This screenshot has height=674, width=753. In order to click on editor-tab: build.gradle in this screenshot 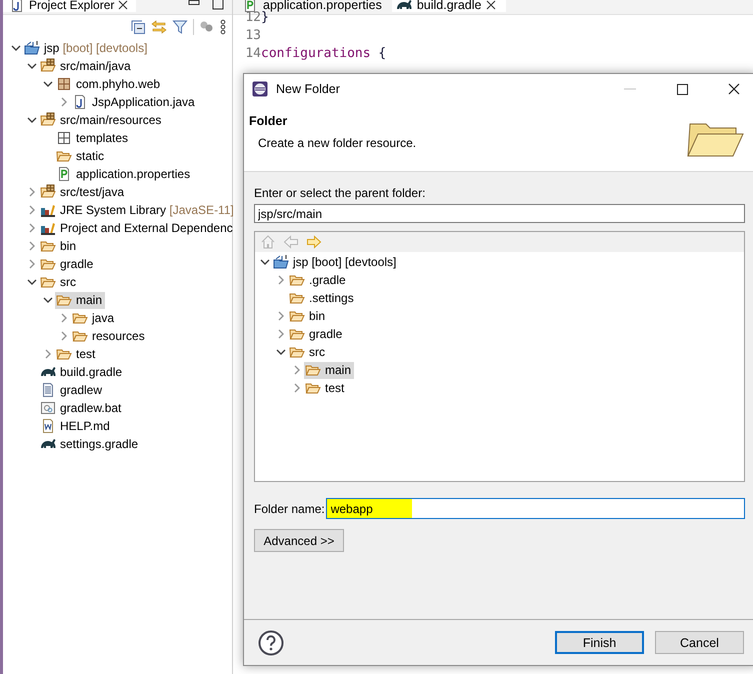, I will do `click(449, 6)`.